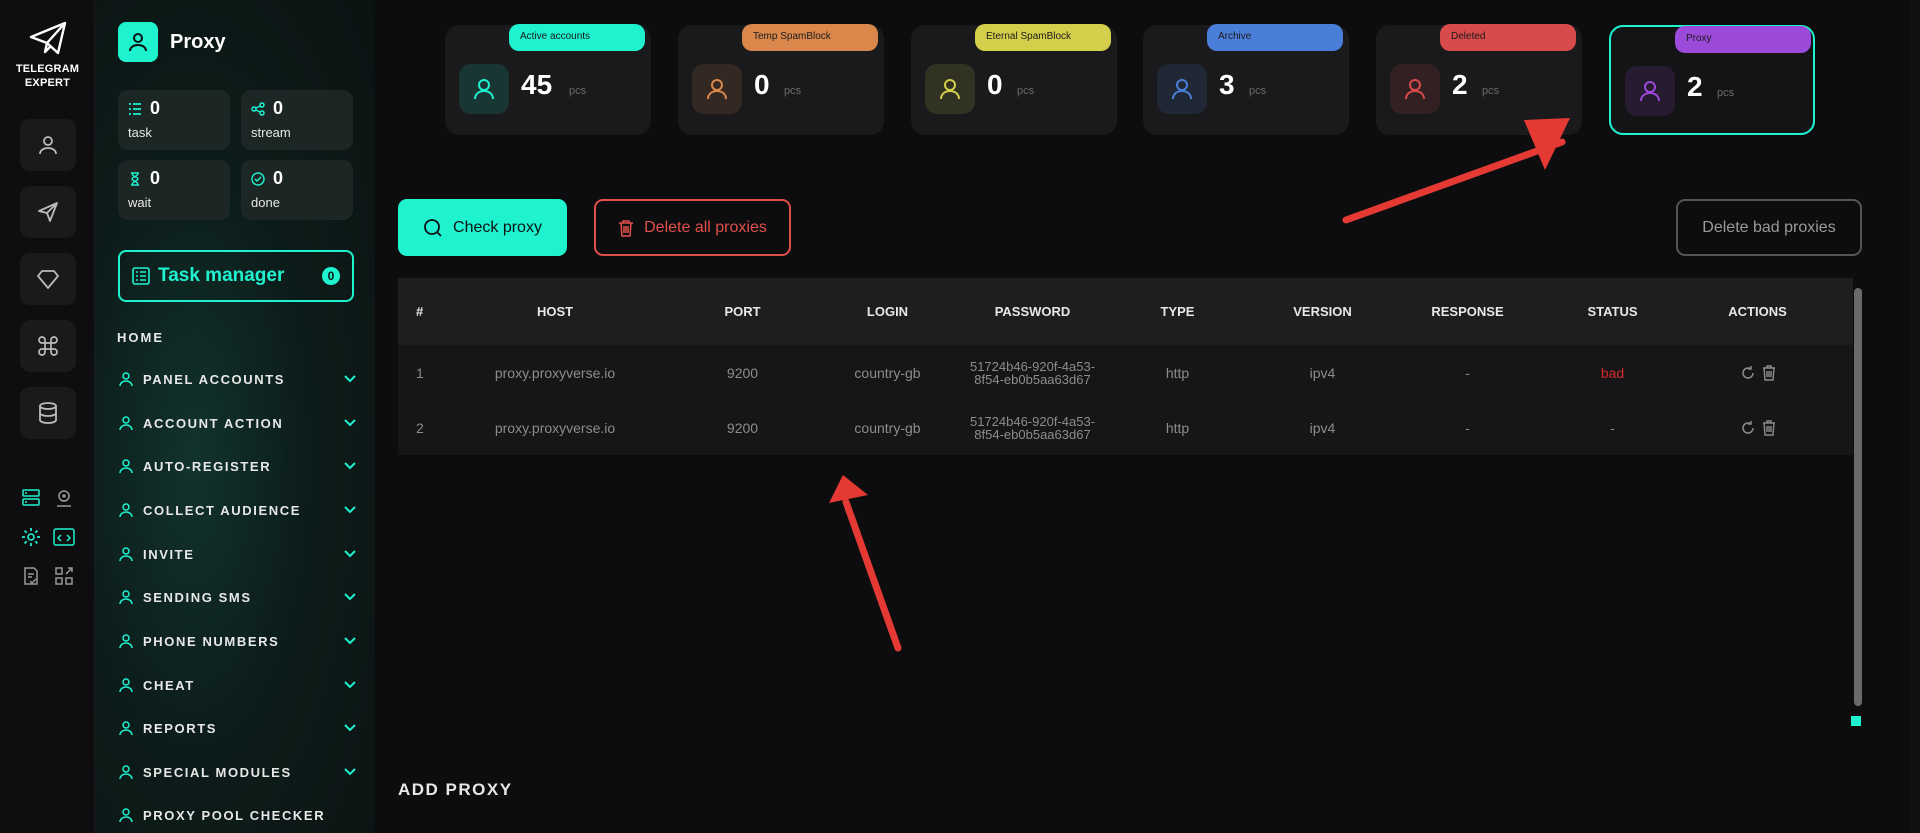  I want to click on rail-command-button, so click(48, 346).